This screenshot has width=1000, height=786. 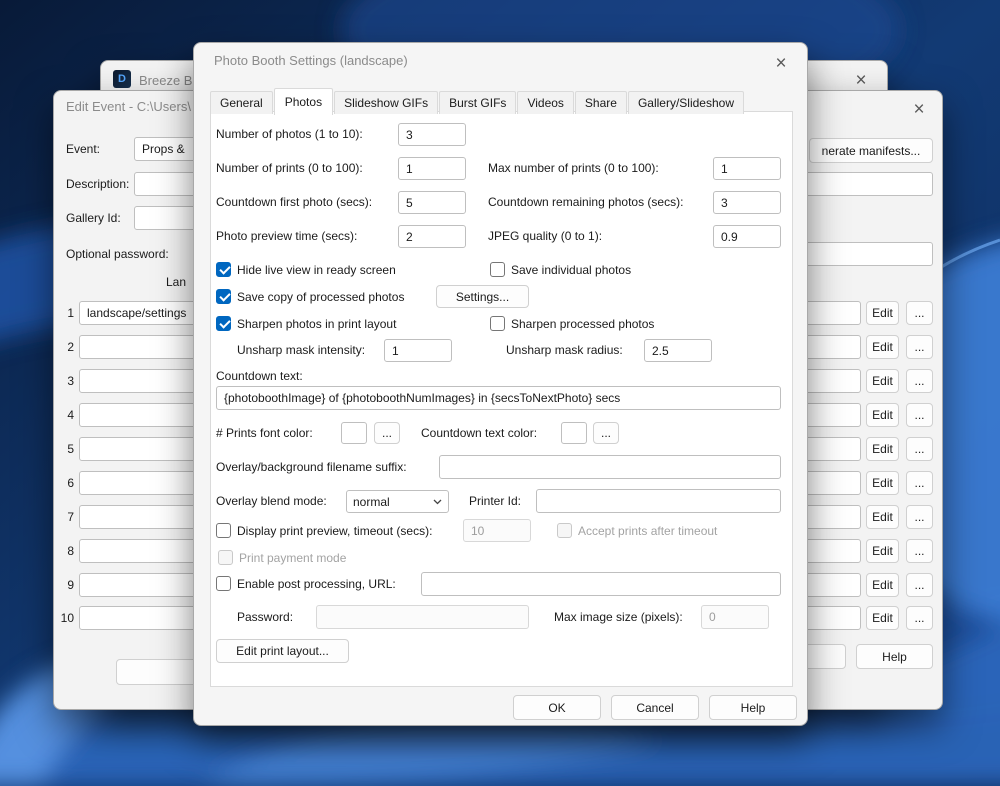 What do you see at coordinates (176, 282) in the screenshot?
I see `column-header: Lan` at bounding box center [176, 282].